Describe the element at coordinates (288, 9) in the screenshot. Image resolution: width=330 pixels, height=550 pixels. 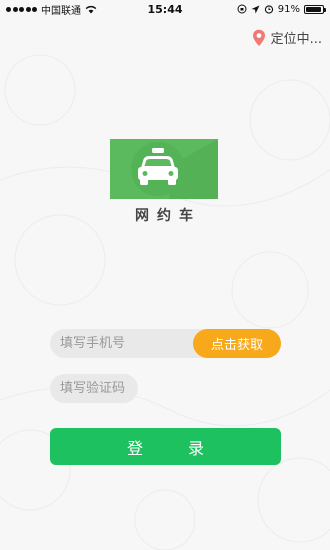
I see `battery-percent: 91%` at that location.